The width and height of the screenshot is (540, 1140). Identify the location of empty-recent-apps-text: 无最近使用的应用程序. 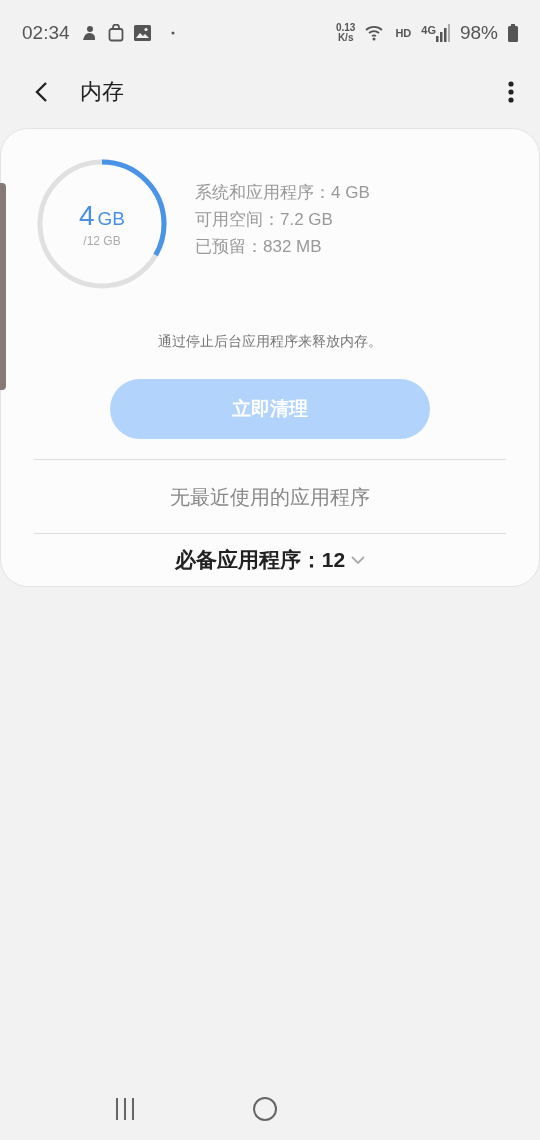
(270, 497).